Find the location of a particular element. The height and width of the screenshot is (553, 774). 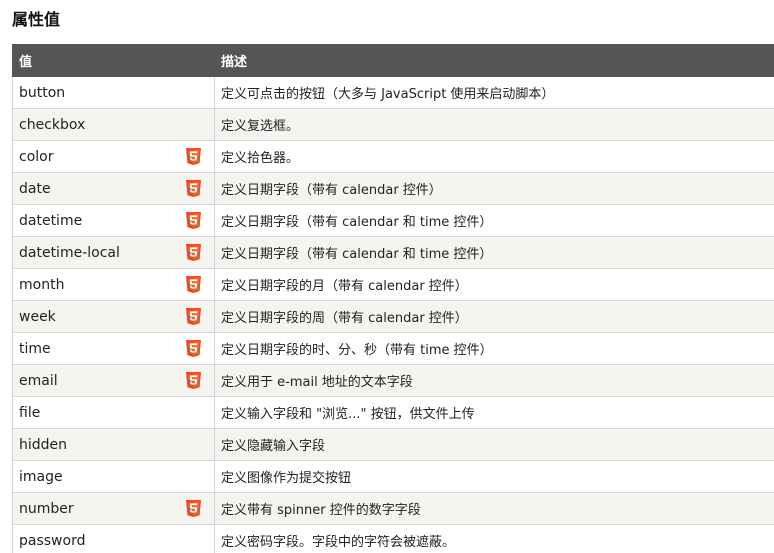

value-cell: month is located at coordinates (113, 284).